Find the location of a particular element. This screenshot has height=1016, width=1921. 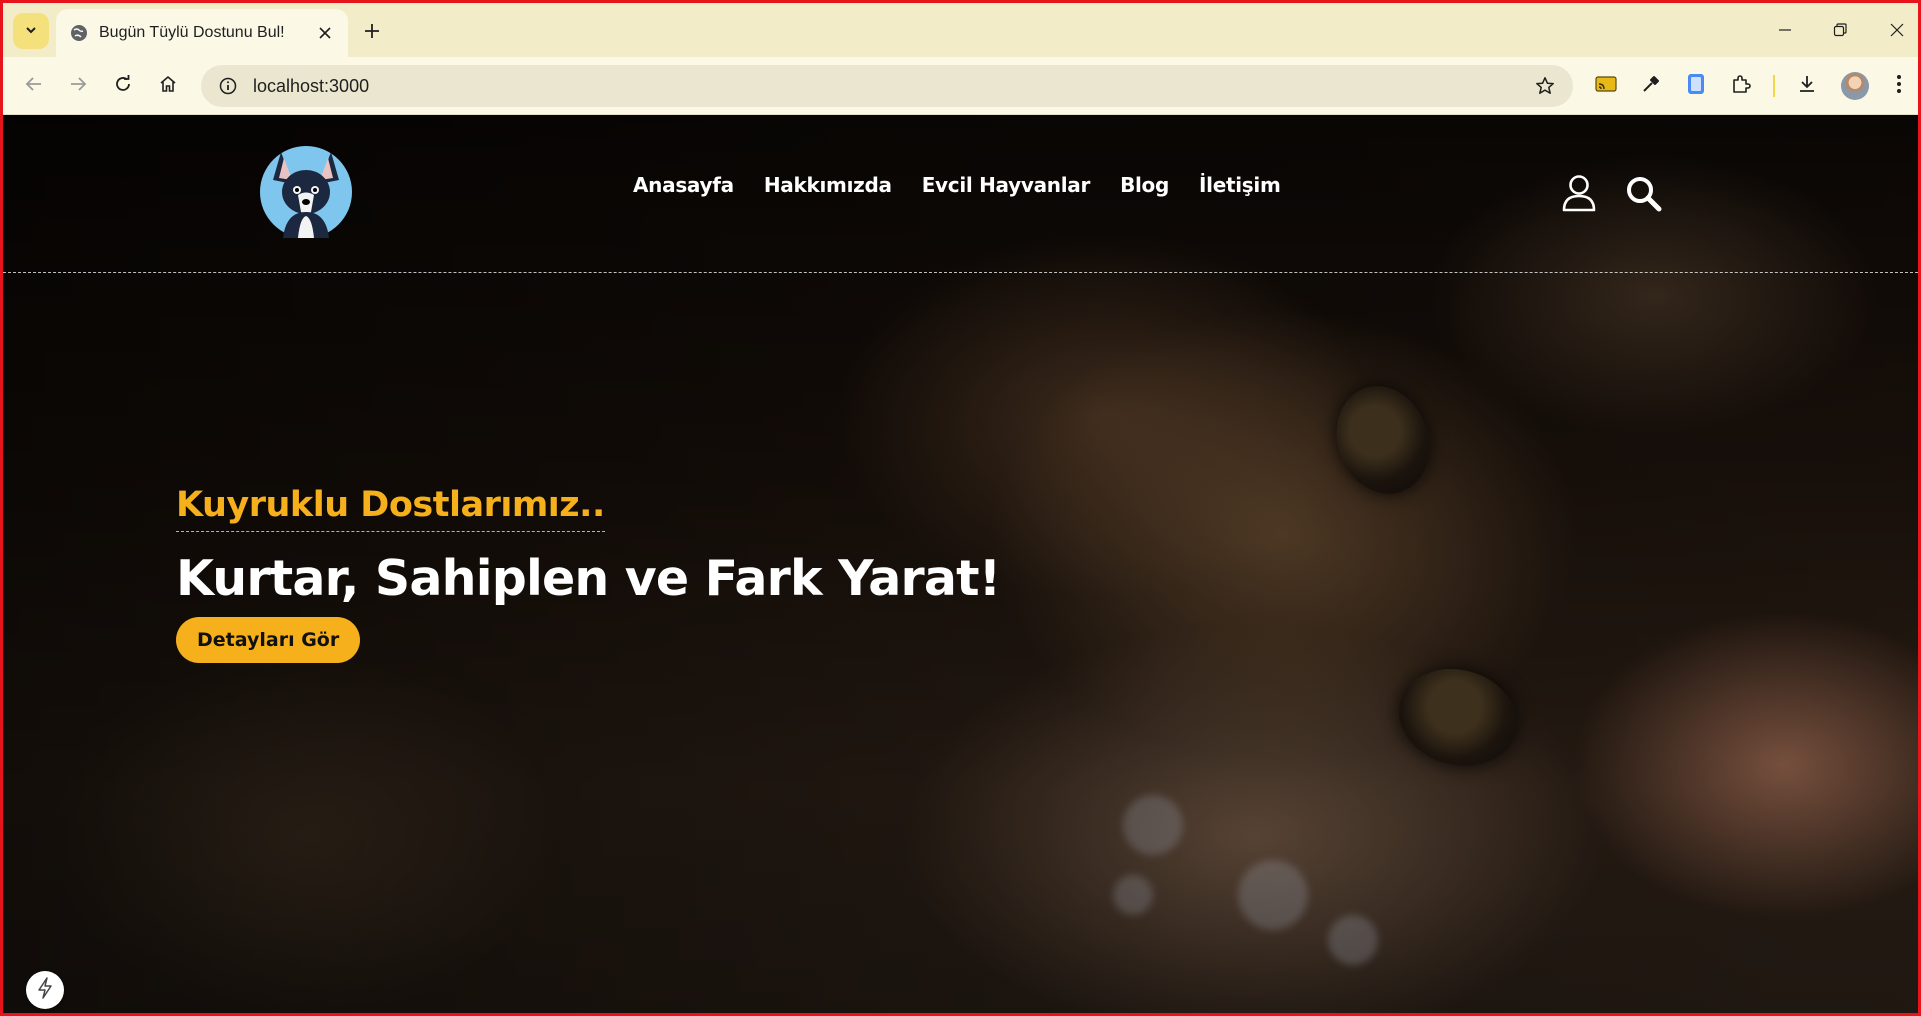

lightning-icon is located at coordinates (45, 990).